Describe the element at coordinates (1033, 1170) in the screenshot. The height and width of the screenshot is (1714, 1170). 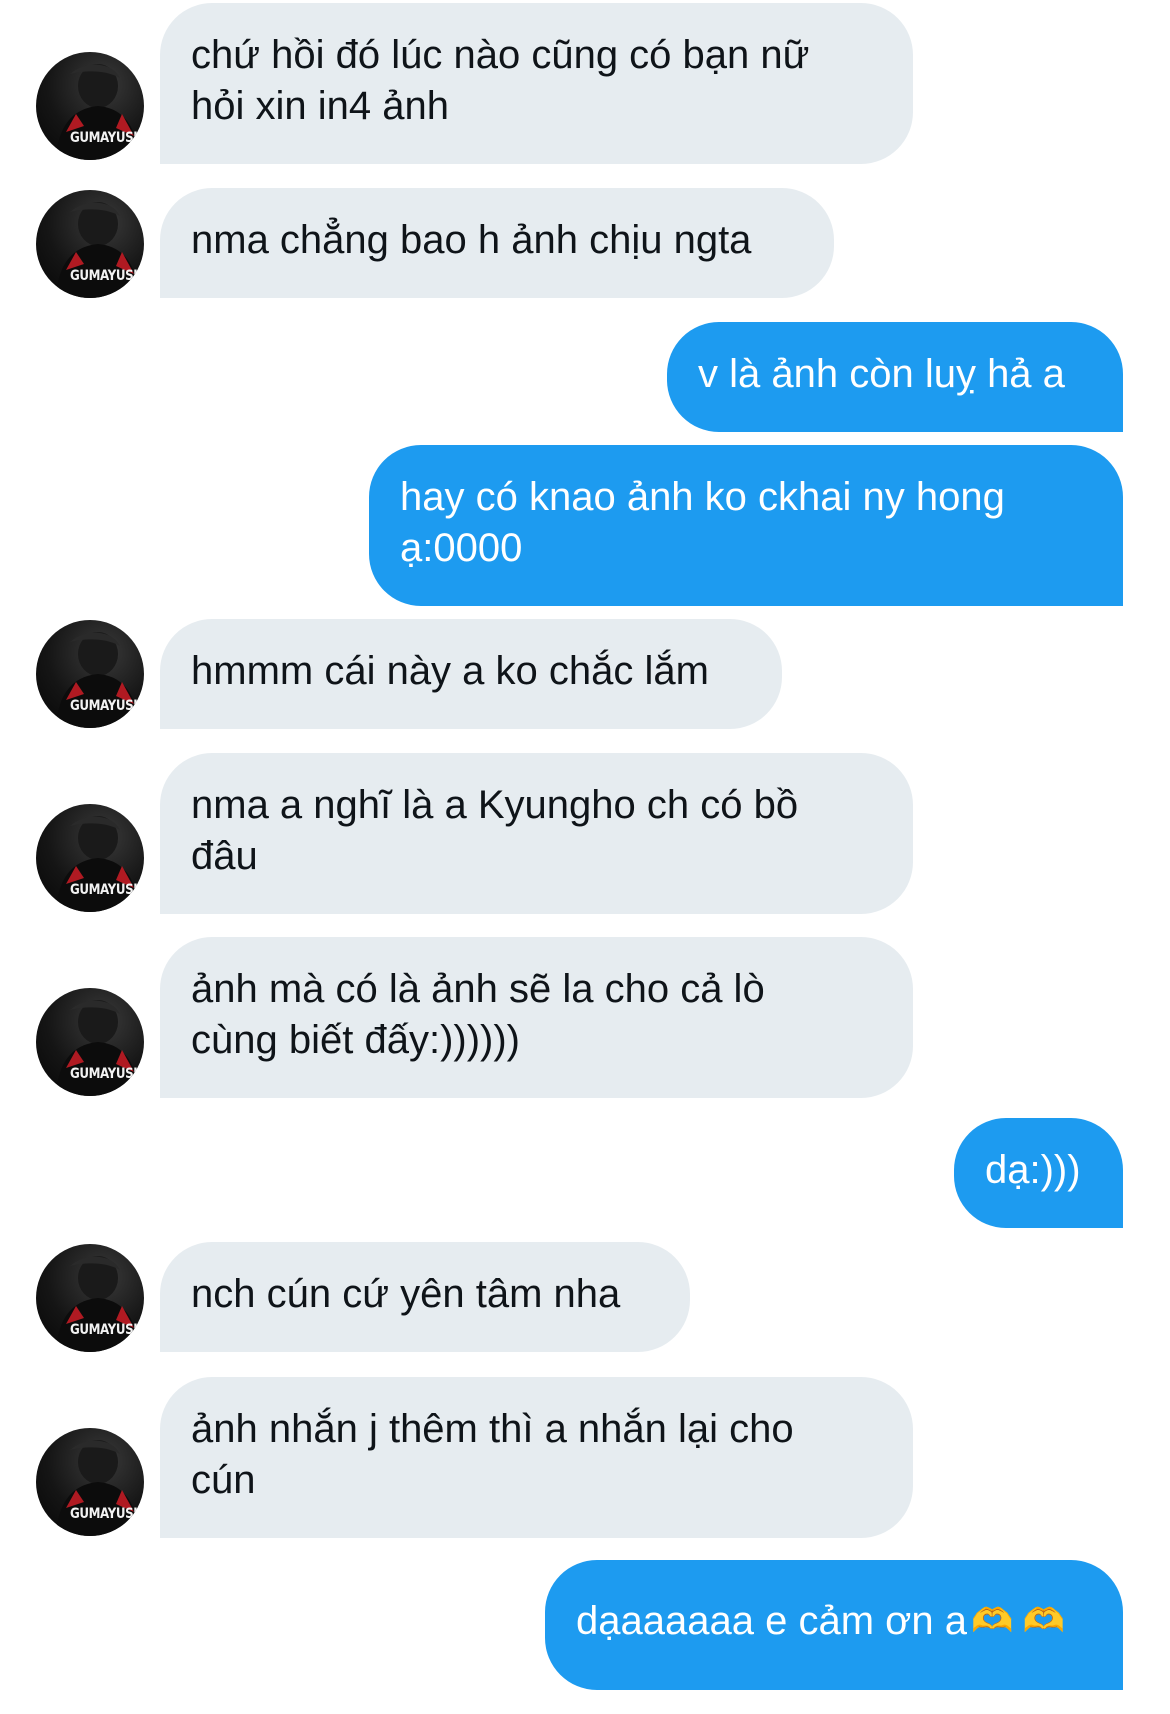
I see `message-text: dạ:)))` at that location.